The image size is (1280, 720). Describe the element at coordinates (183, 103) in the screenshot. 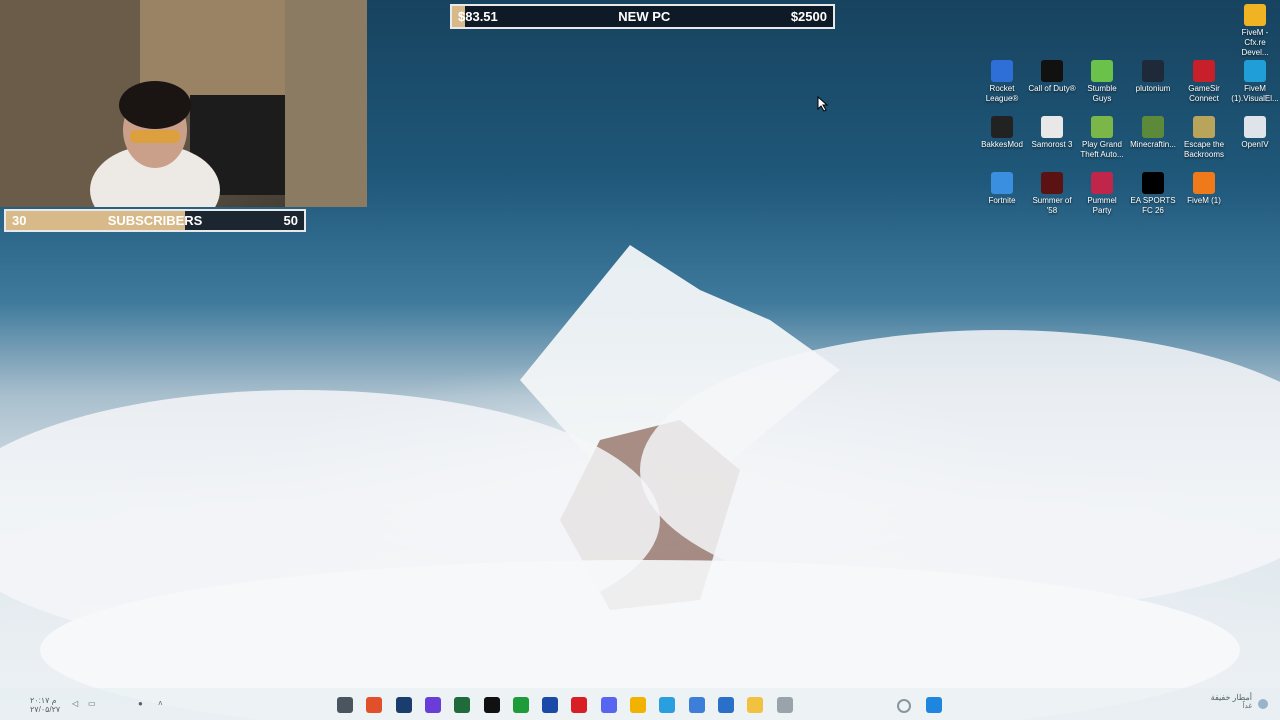

I see `webcam-overlay` at that location.